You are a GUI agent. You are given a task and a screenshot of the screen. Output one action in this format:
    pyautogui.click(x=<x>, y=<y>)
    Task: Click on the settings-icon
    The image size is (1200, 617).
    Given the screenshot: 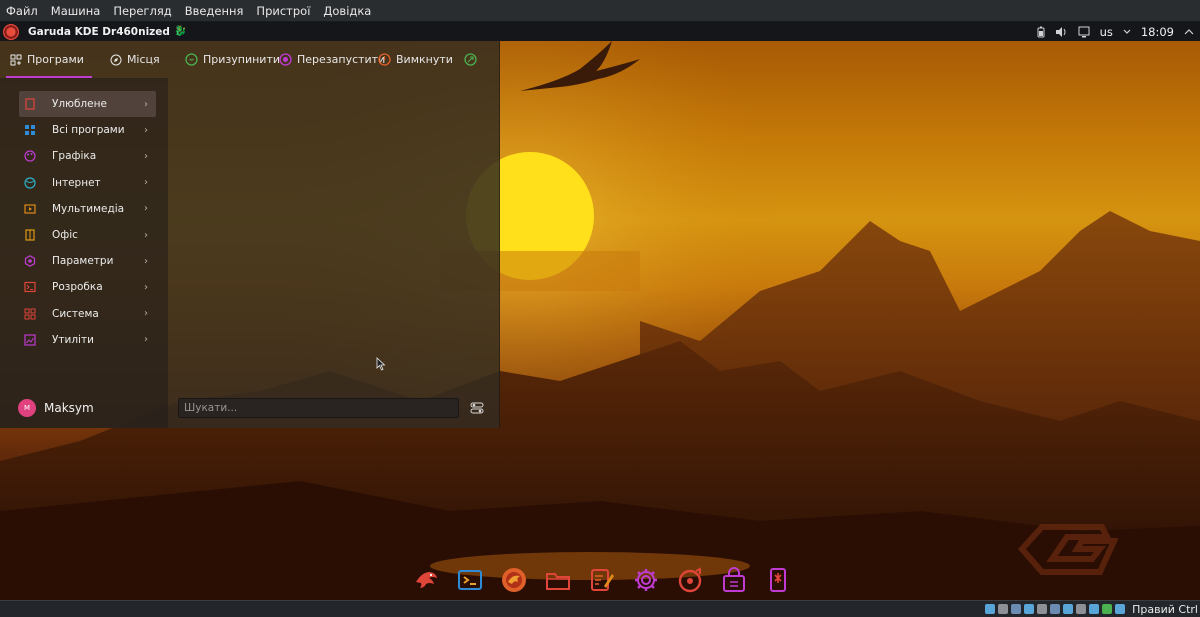 What is the action you would take?
    pyautogui.click(x=646, y=580)
    